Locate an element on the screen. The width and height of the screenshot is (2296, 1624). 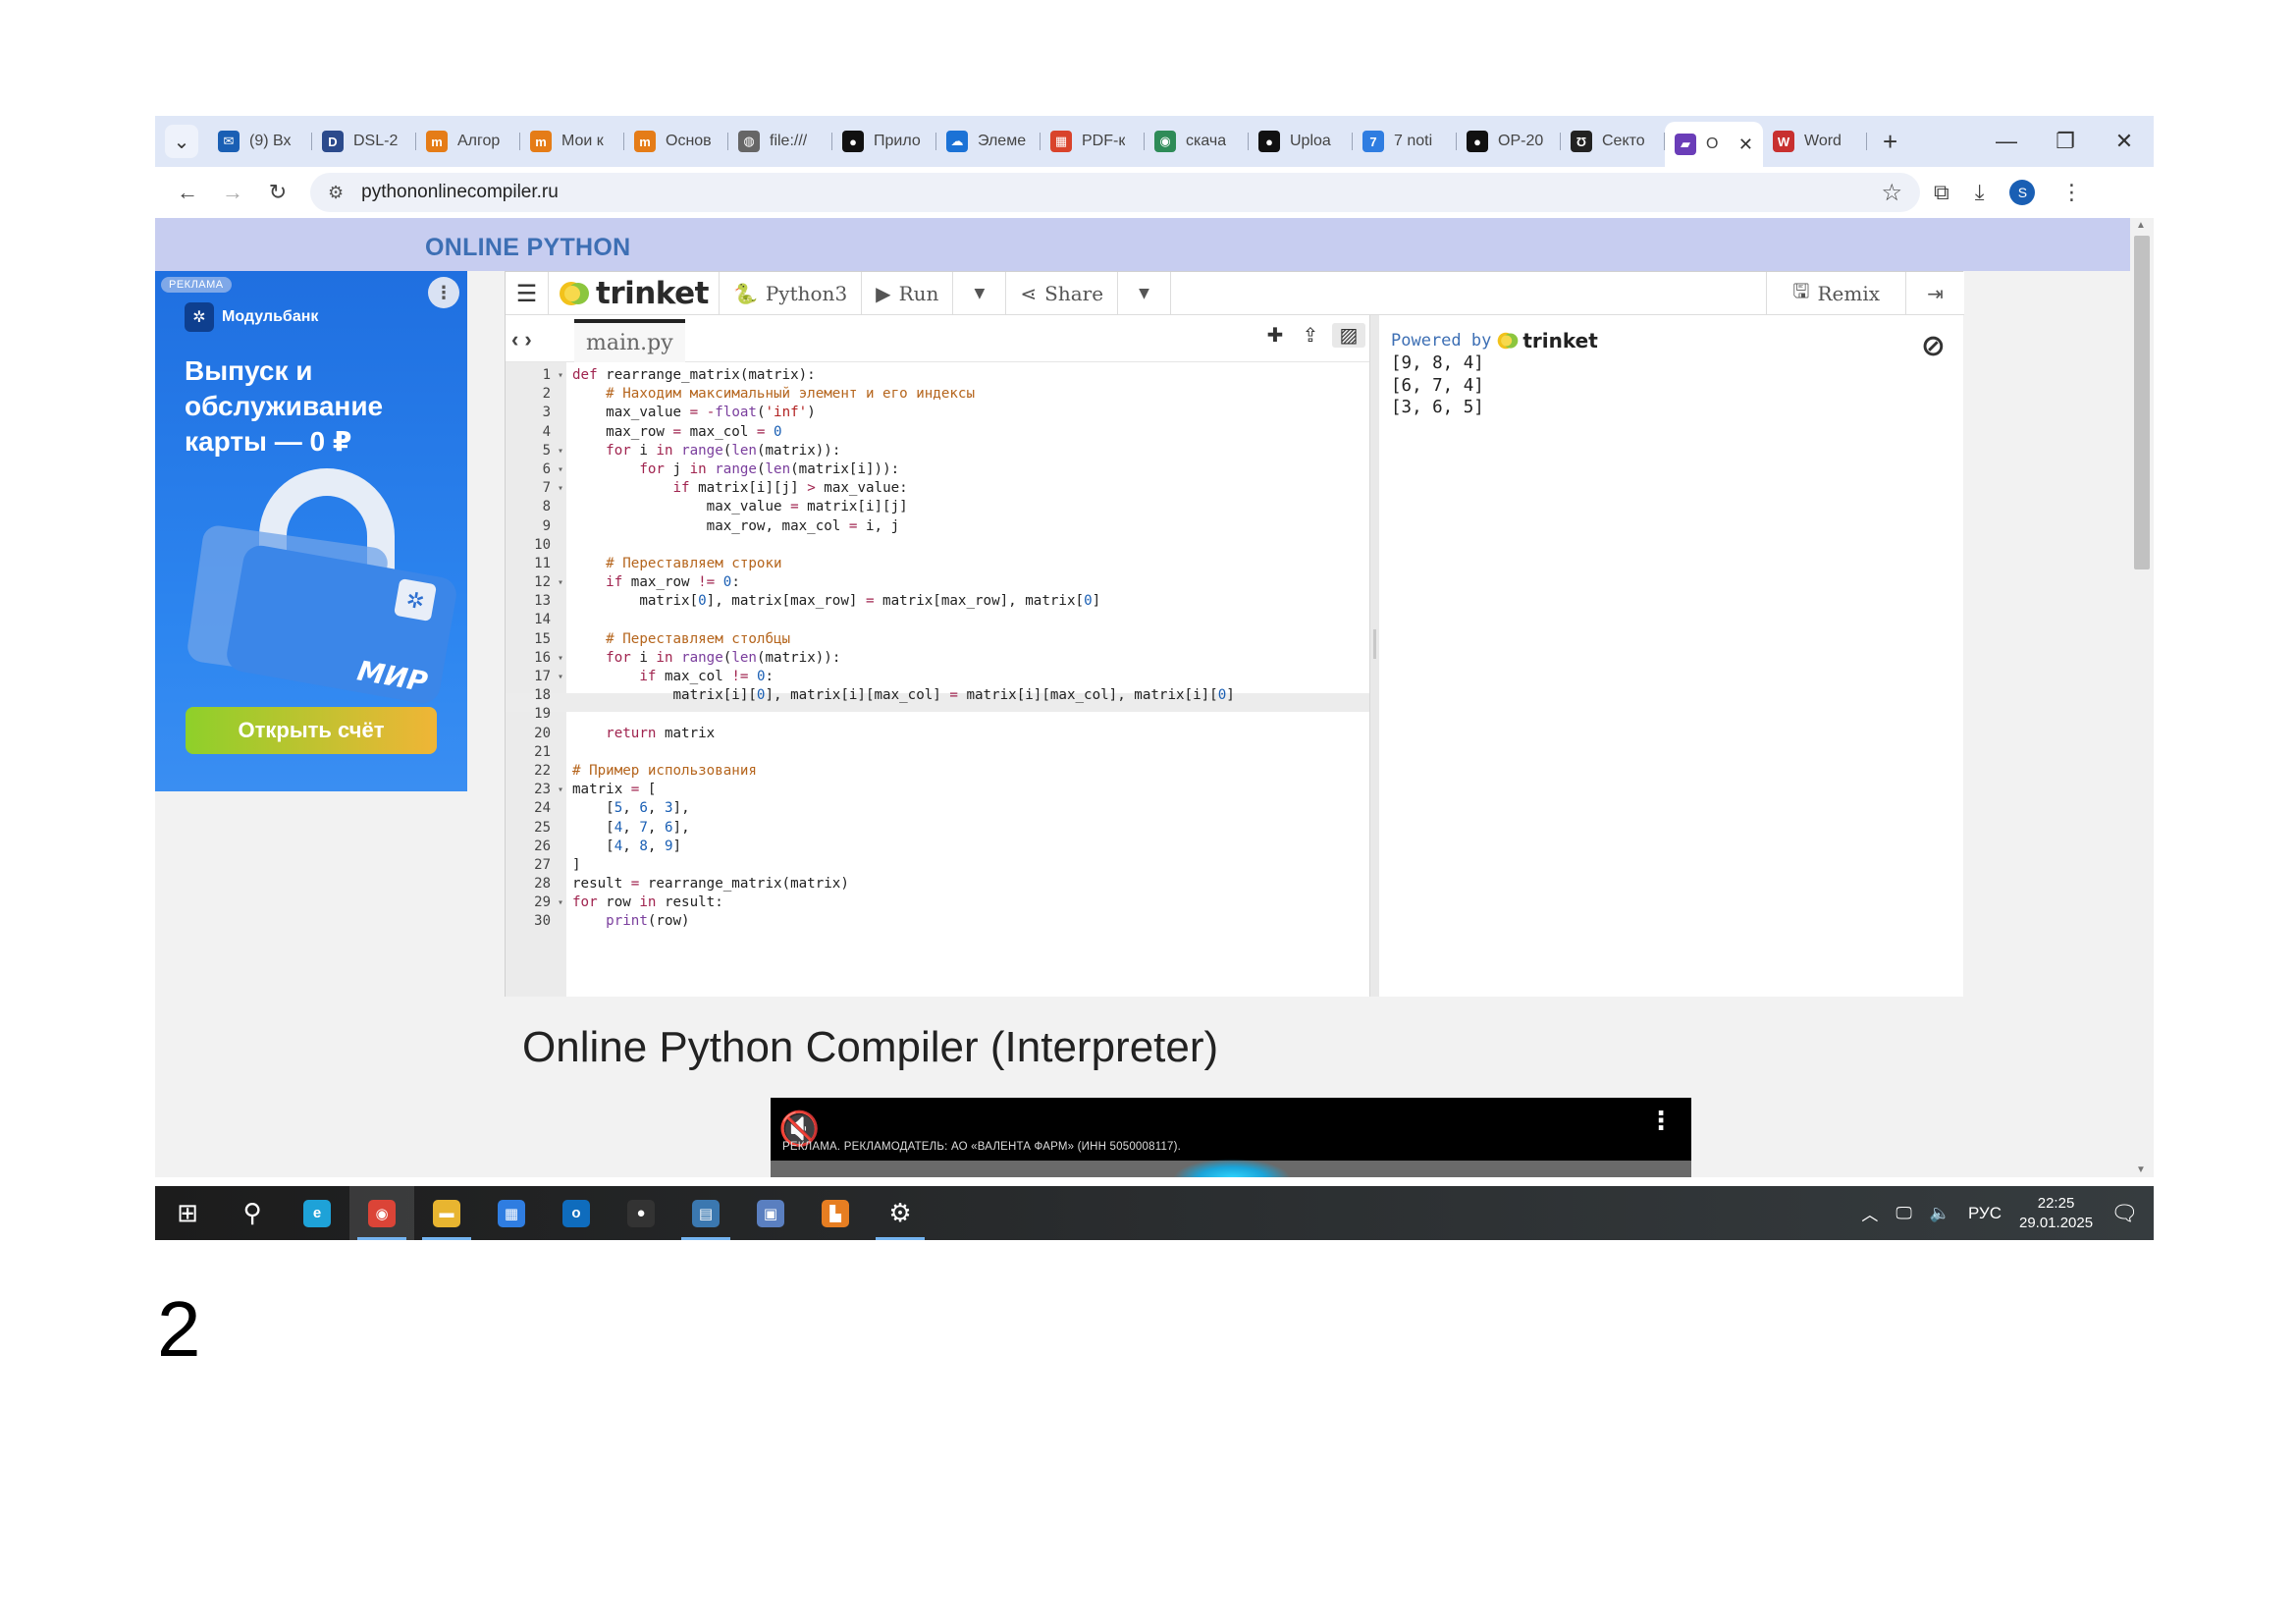
url-input: ⚙ pythononlinecompiler.ru ☆ is located at coordinates (1115, 192).